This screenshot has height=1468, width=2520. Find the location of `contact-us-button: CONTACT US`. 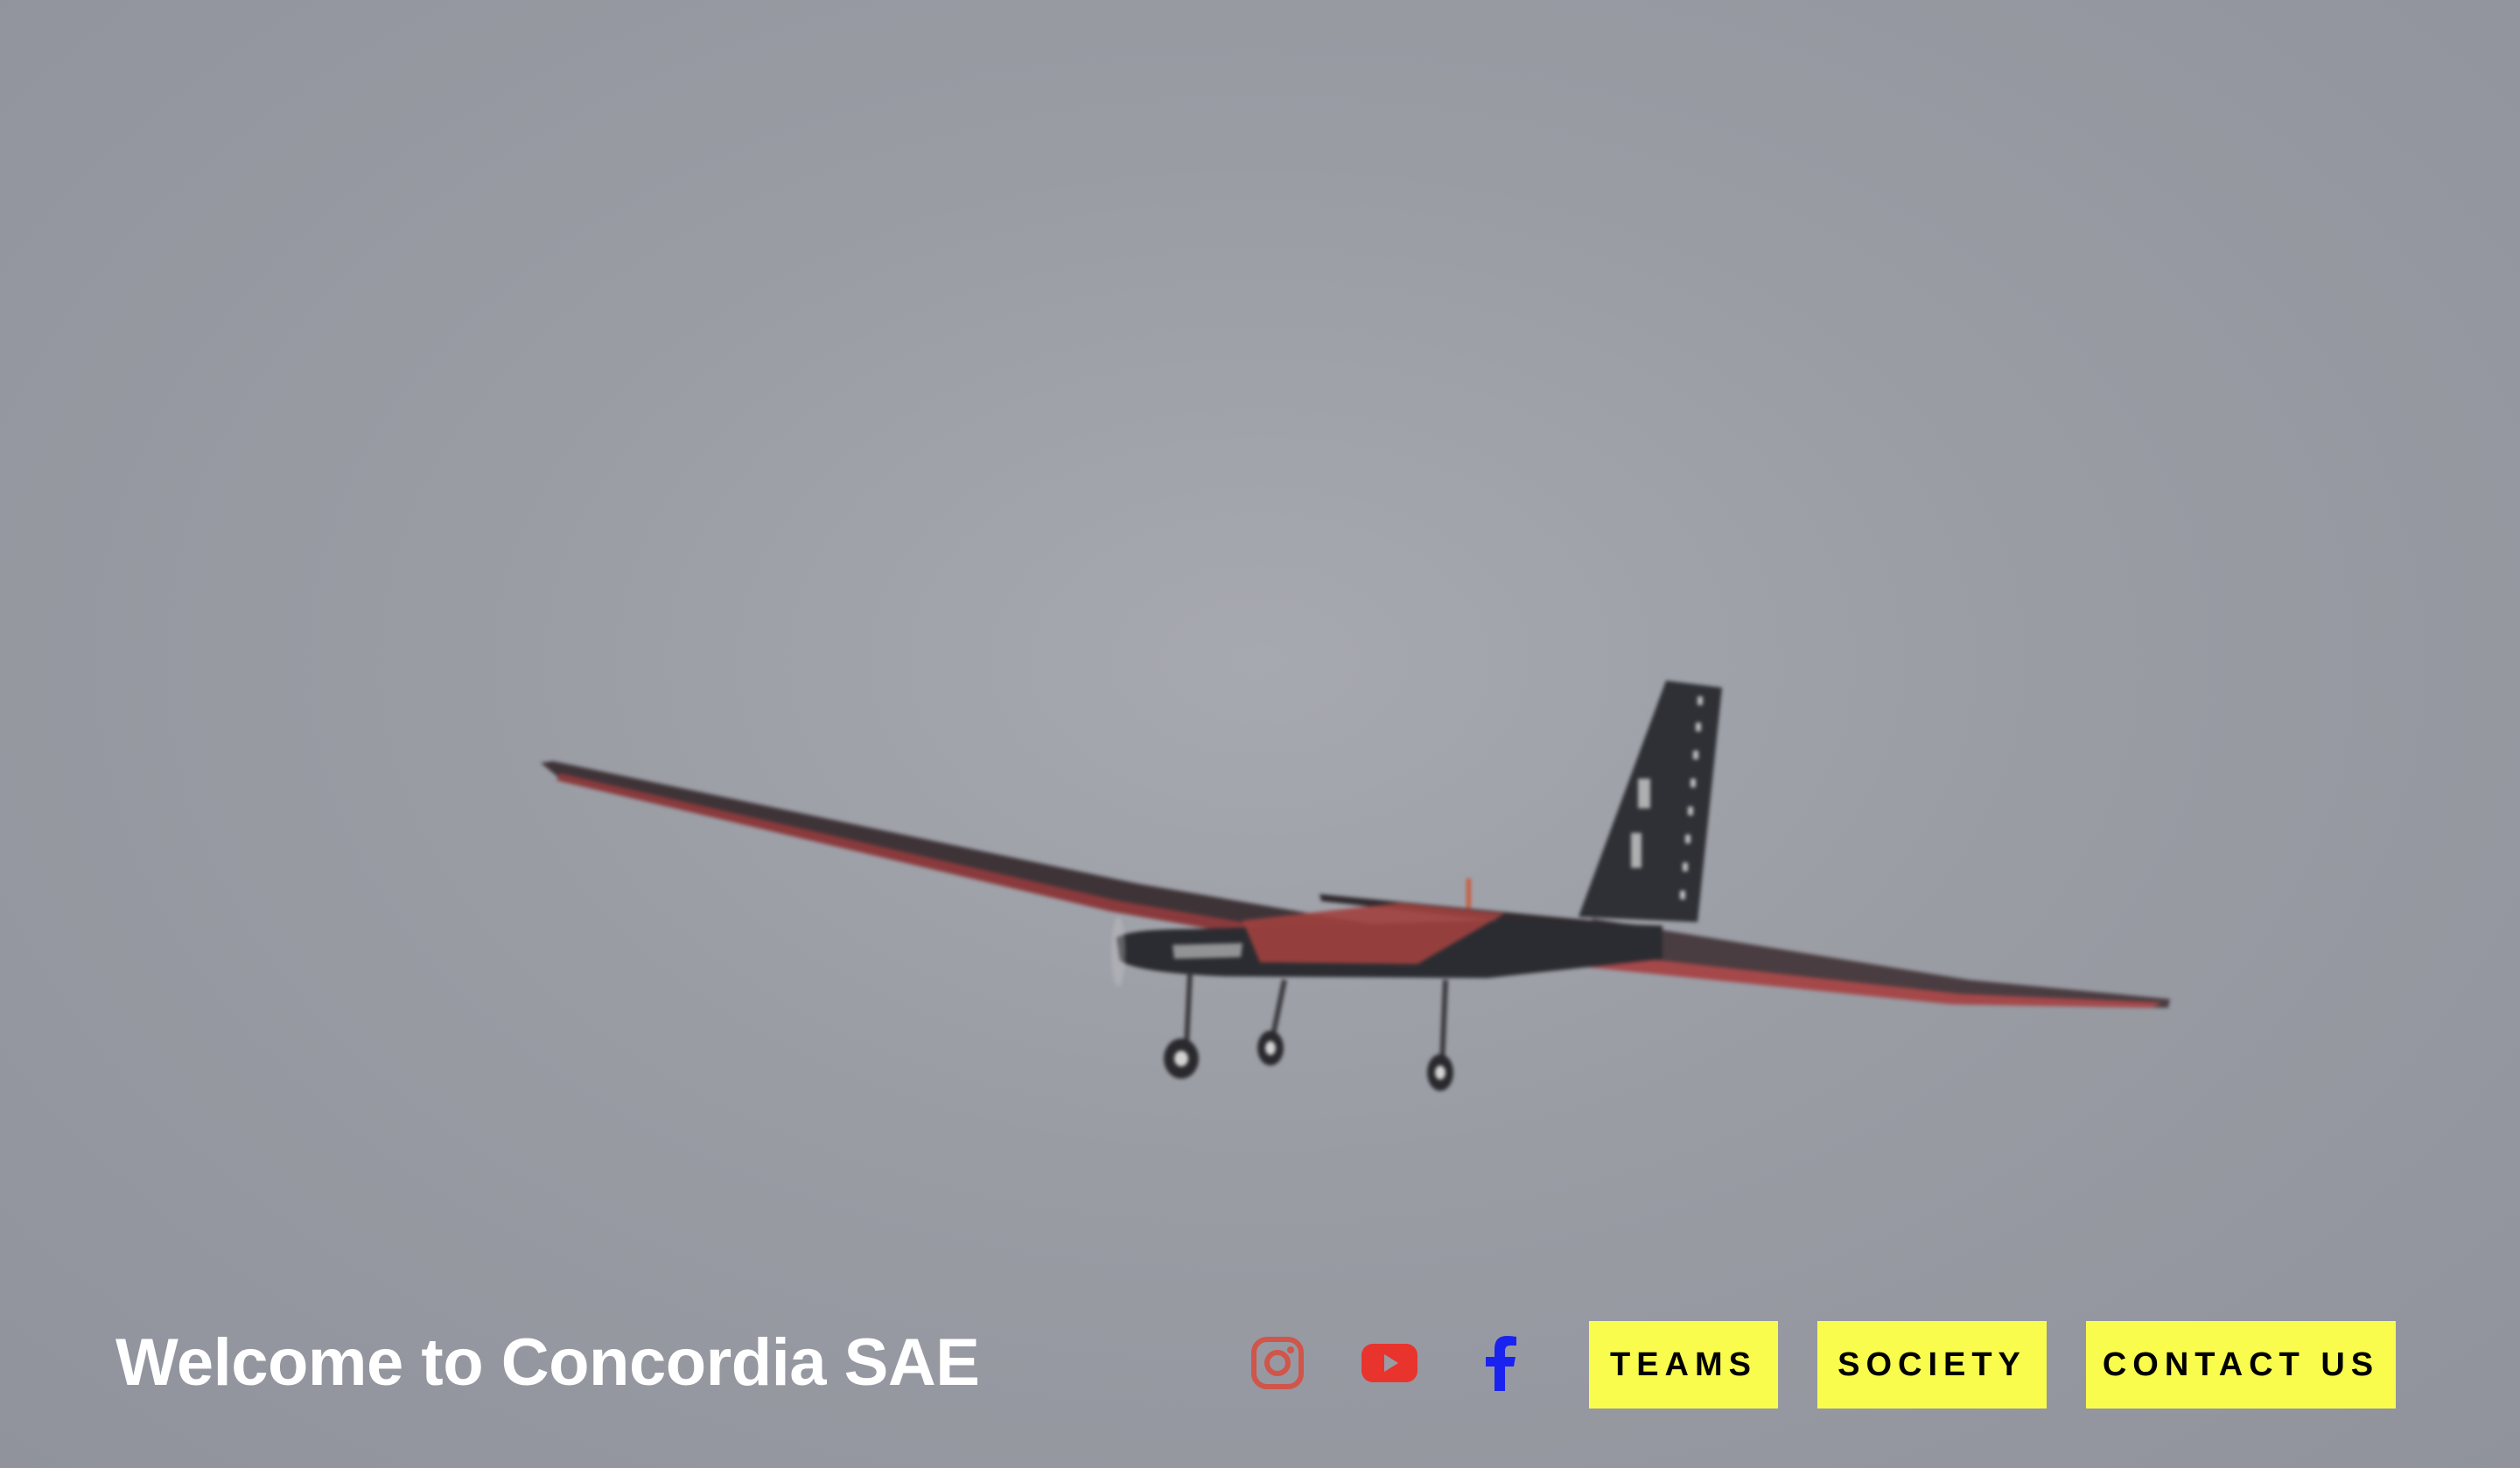

contact-us-button: CONTACT US is located at coordinates (2241, 1365).